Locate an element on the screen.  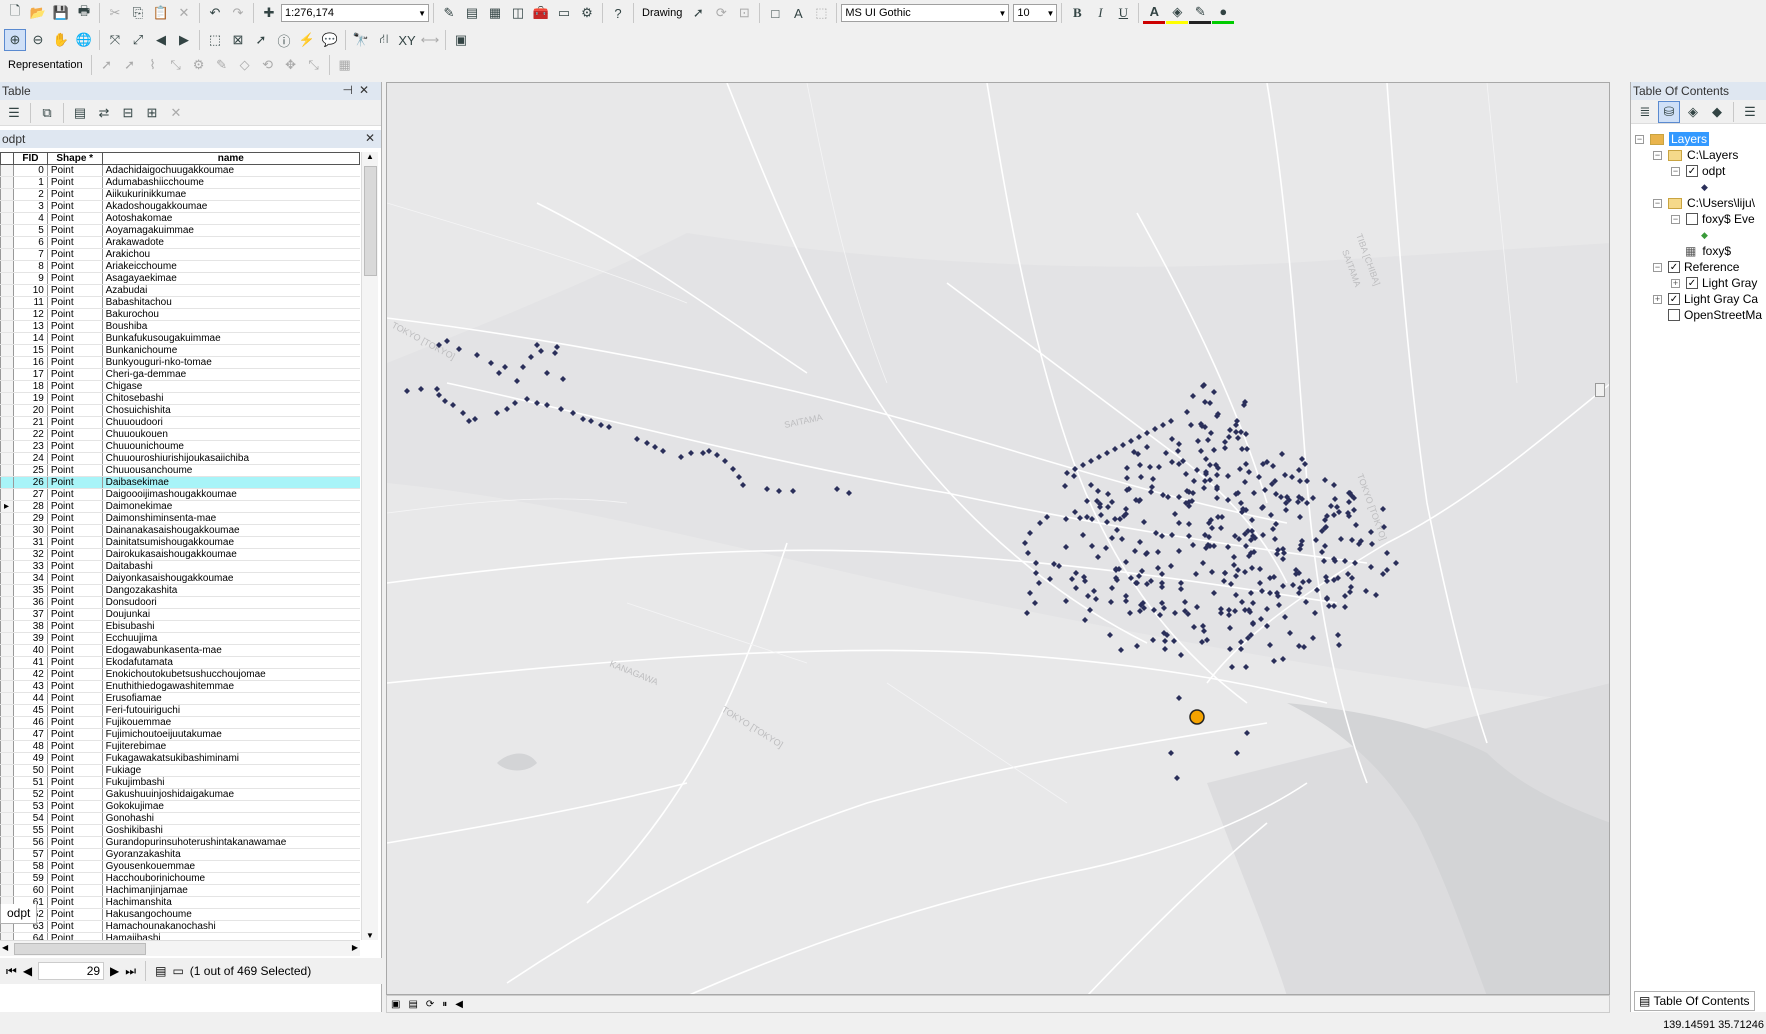
open-folder-icon: 📂 is located at coordinates (38, 13).